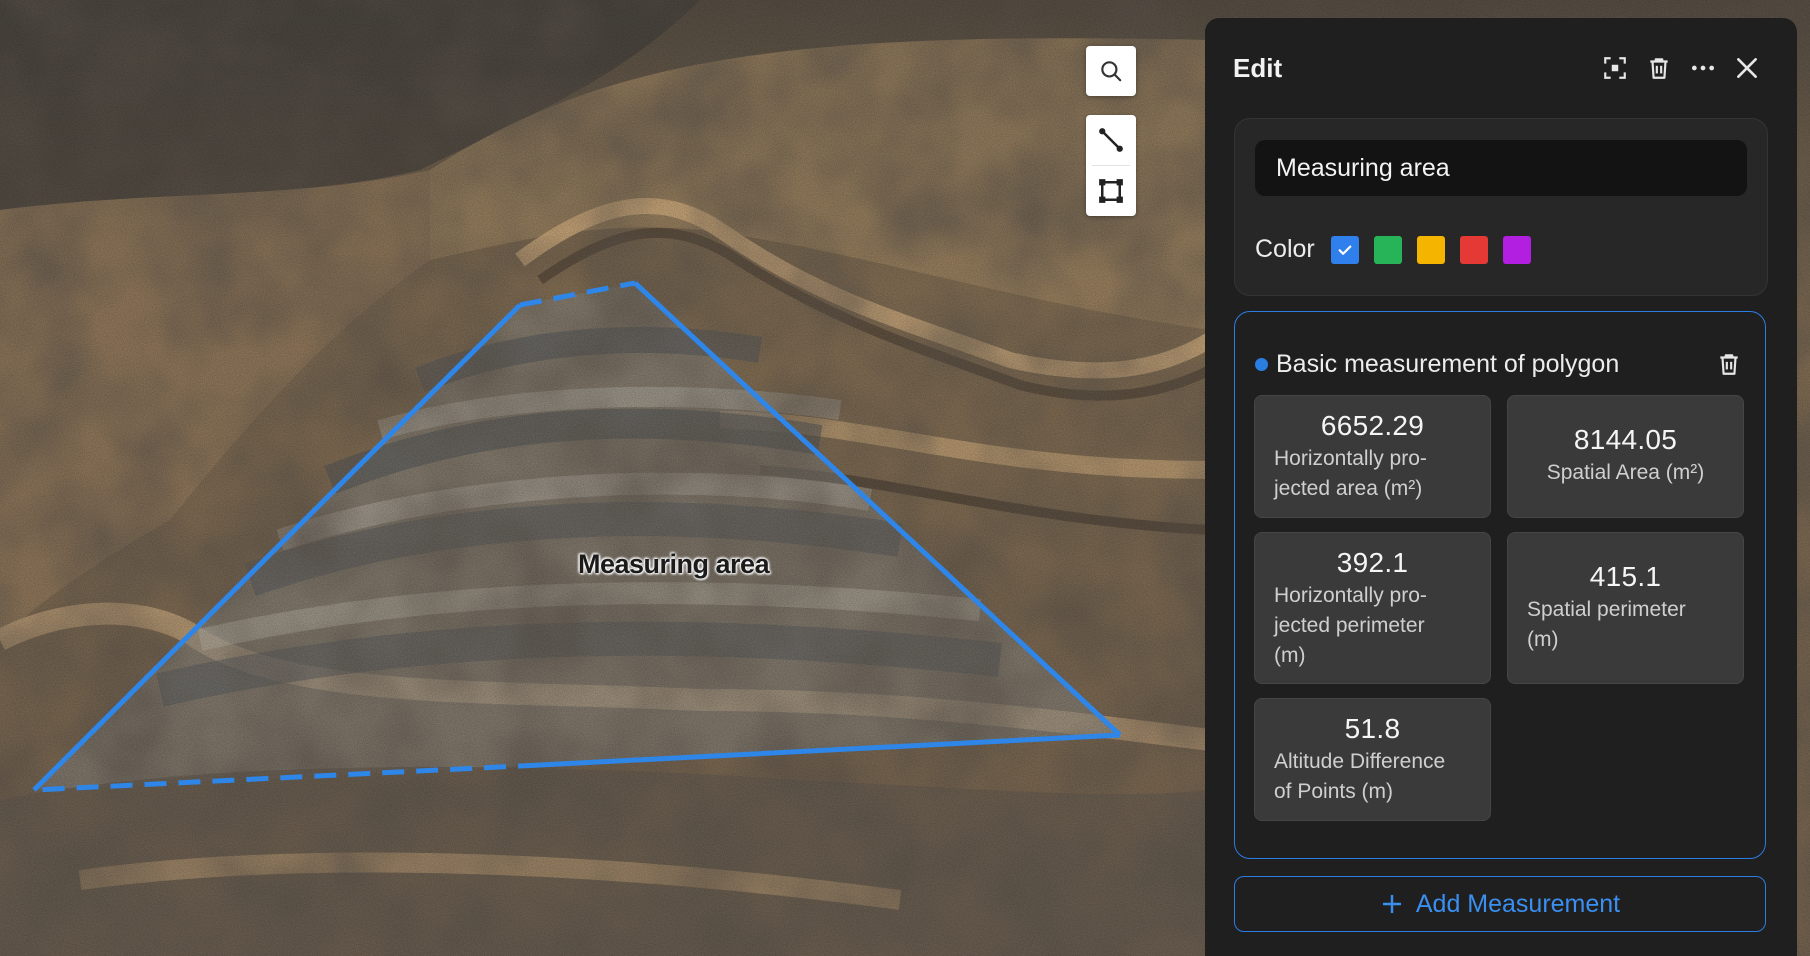  Describe the element at coordinates (1430, 249) in the screenshot. I see `color-swatch-yellow` at that location.